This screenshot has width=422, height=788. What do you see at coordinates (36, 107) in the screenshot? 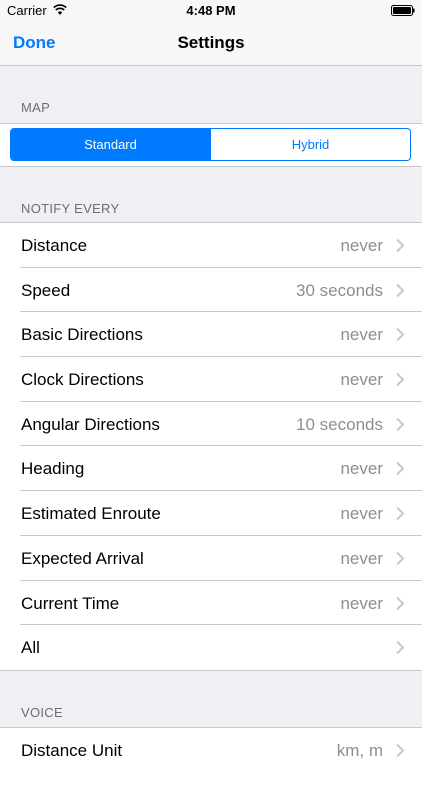
I see `map-section-header: MAP` at bounding box center [36, 107].